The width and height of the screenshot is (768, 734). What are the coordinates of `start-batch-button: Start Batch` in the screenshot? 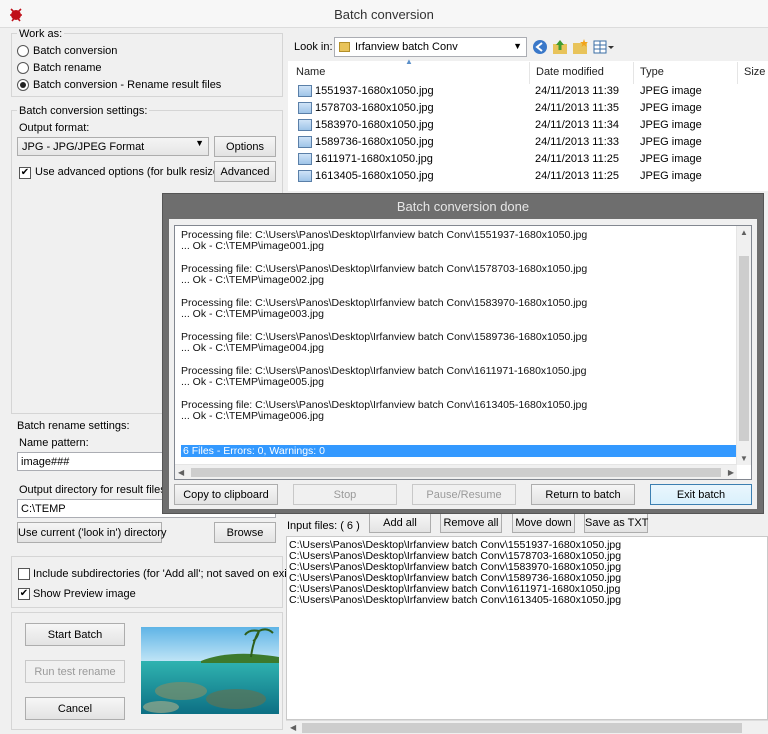 It's located at (75, 634).